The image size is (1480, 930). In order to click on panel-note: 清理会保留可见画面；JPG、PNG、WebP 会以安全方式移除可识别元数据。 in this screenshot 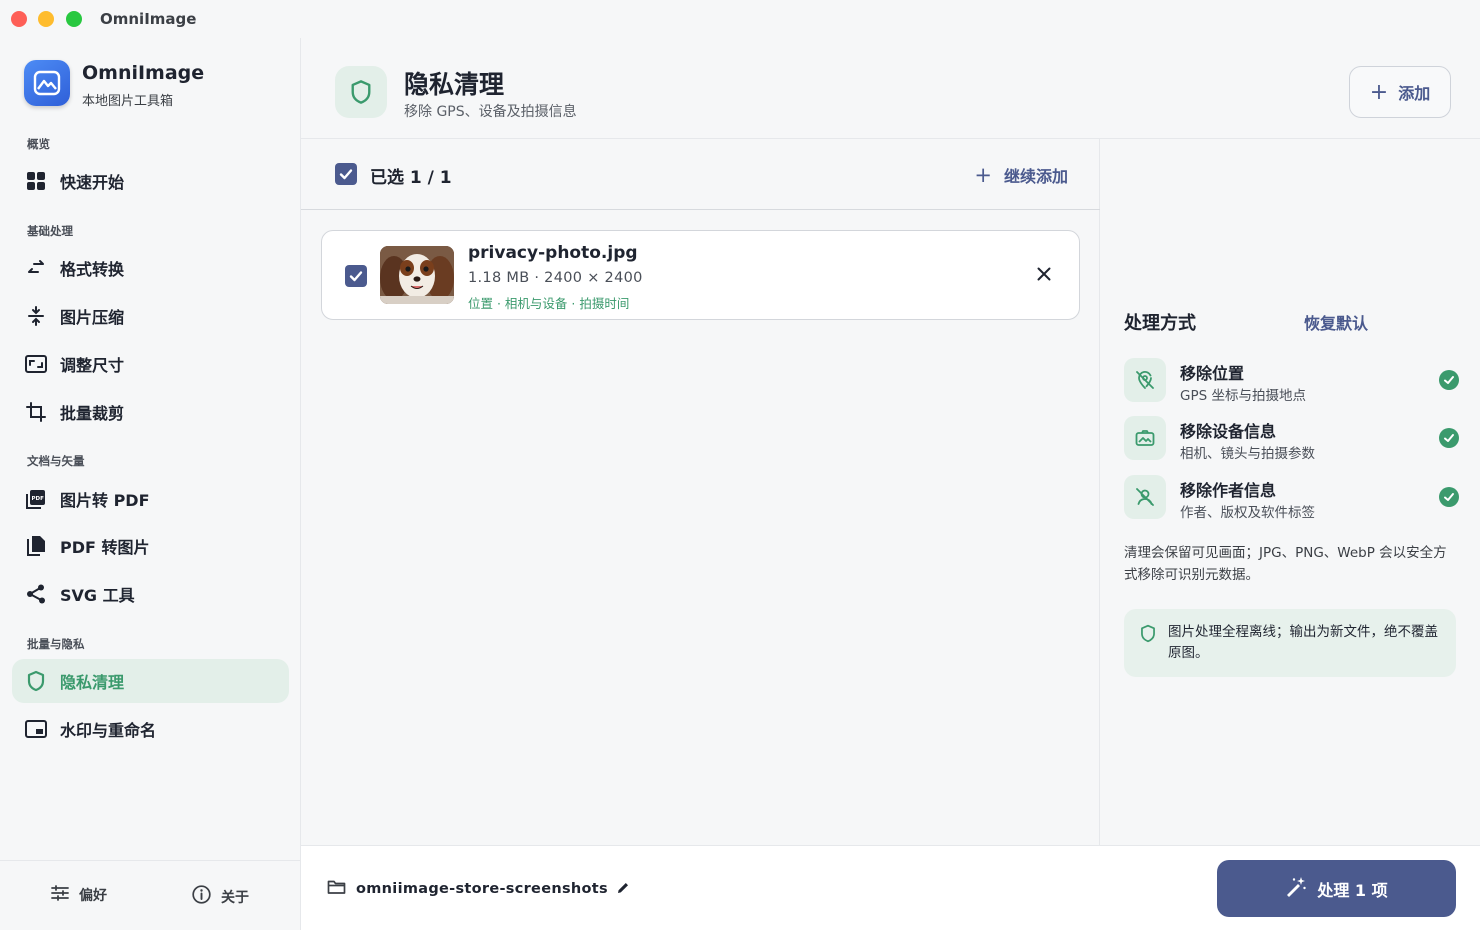, I will do `click(1285, 564)`.